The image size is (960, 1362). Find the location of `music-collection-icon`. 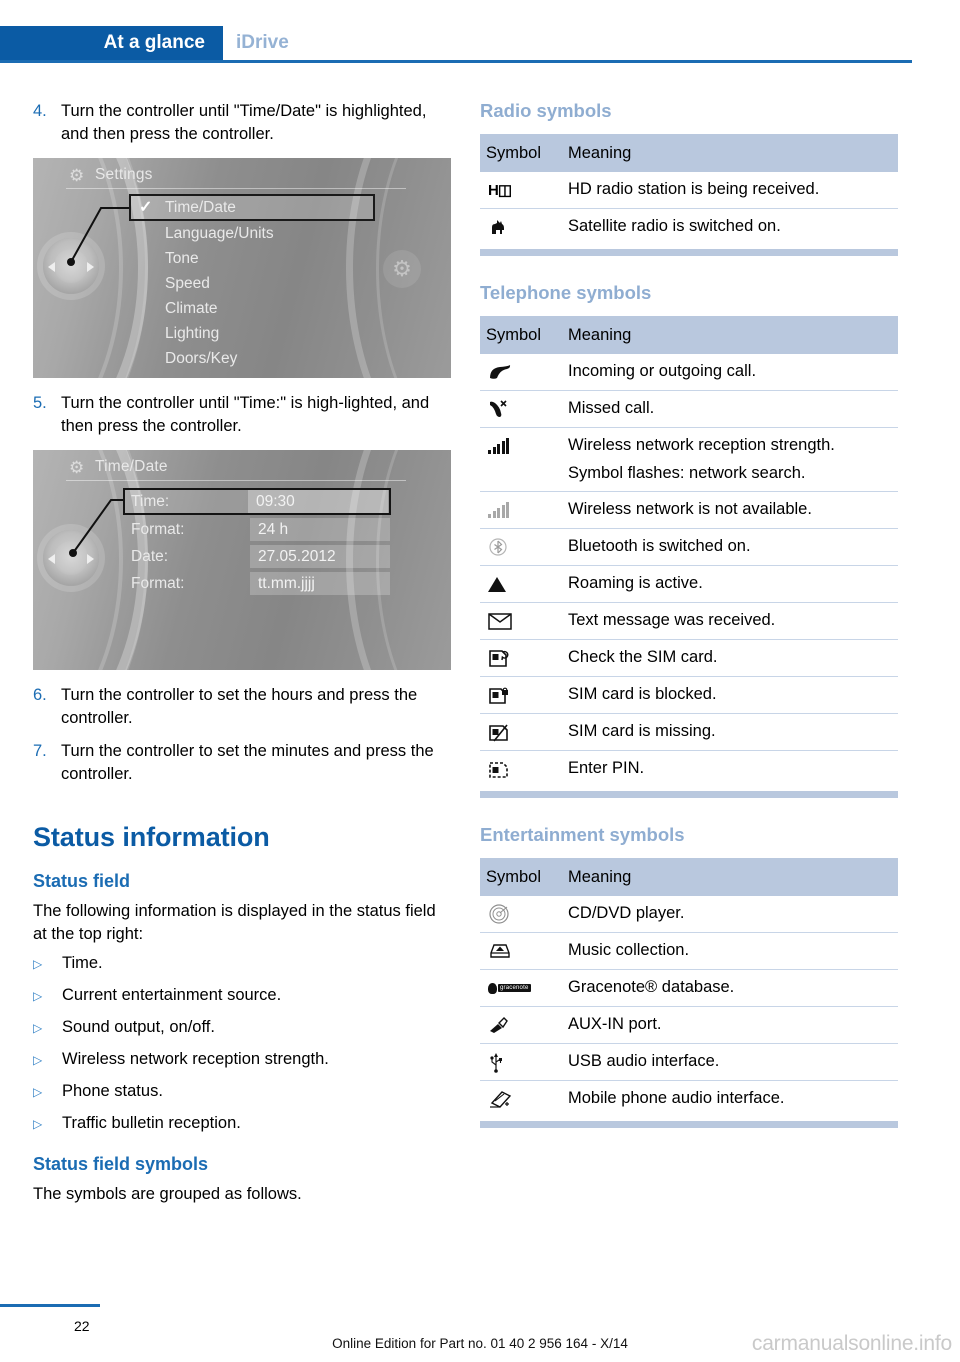

music-collection-icon is located at coordinates (524, 951).